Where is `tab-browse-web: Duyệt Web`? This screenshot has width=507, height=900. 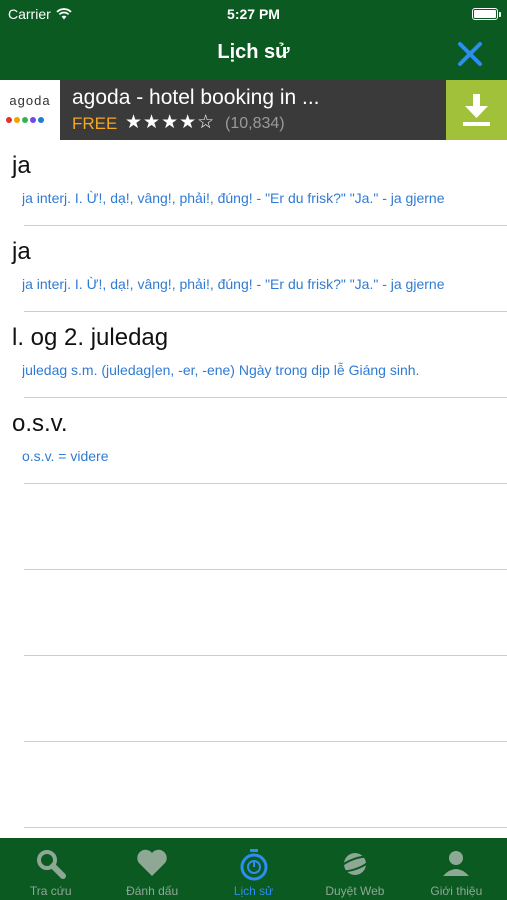 tab-browse-web: Duyệt Web is located at coordinates (354, 869).